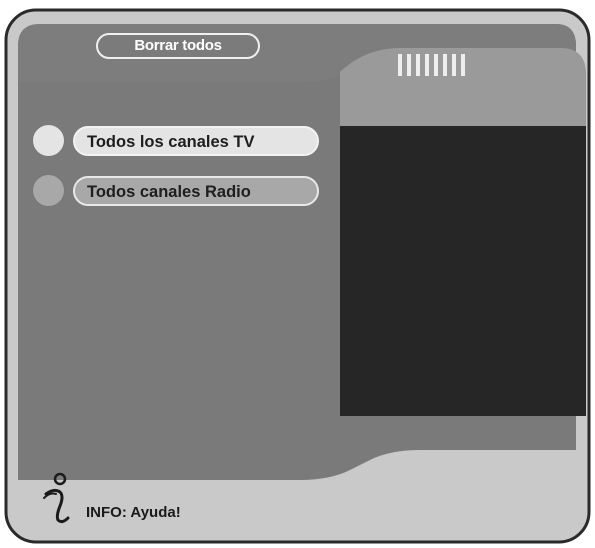 The width and height of the screenshot is (595, 548). Describe the element at coordinates (48, 140) in the screenshot. I see `radio-selected-icon` at that location.